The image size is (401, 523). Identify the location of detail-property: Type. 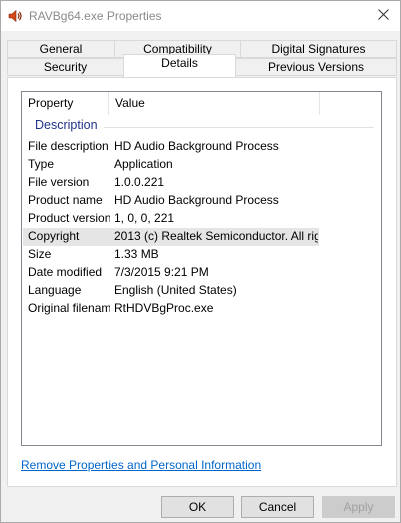
(41, 164).